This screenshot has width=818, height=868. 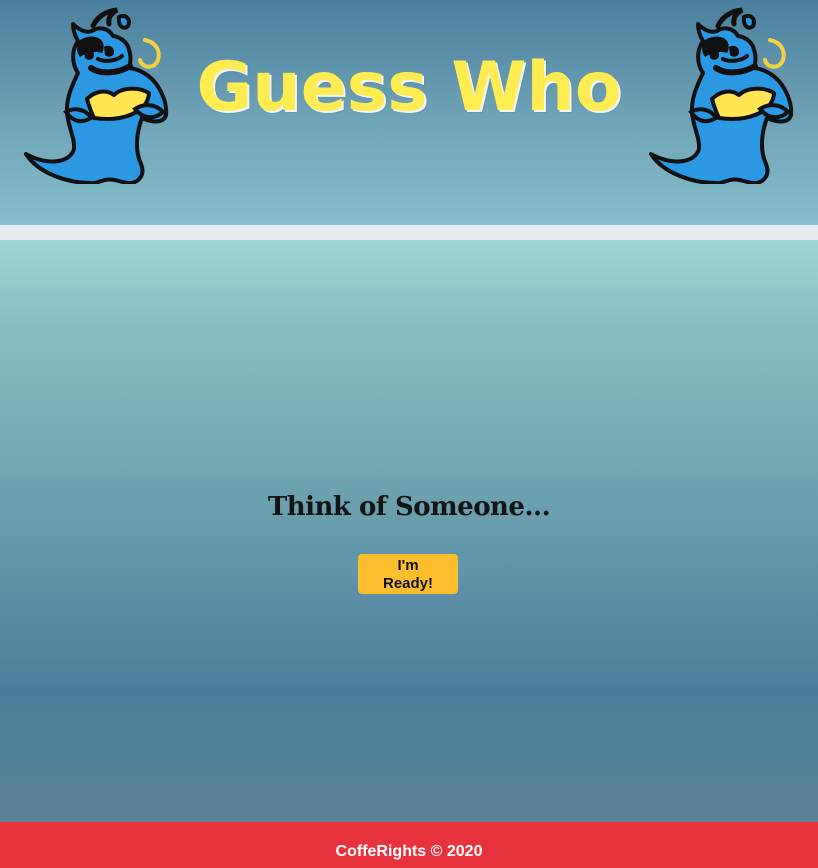 I want to click on ready-button: I'm Ready!, so click(x=408, y=574).